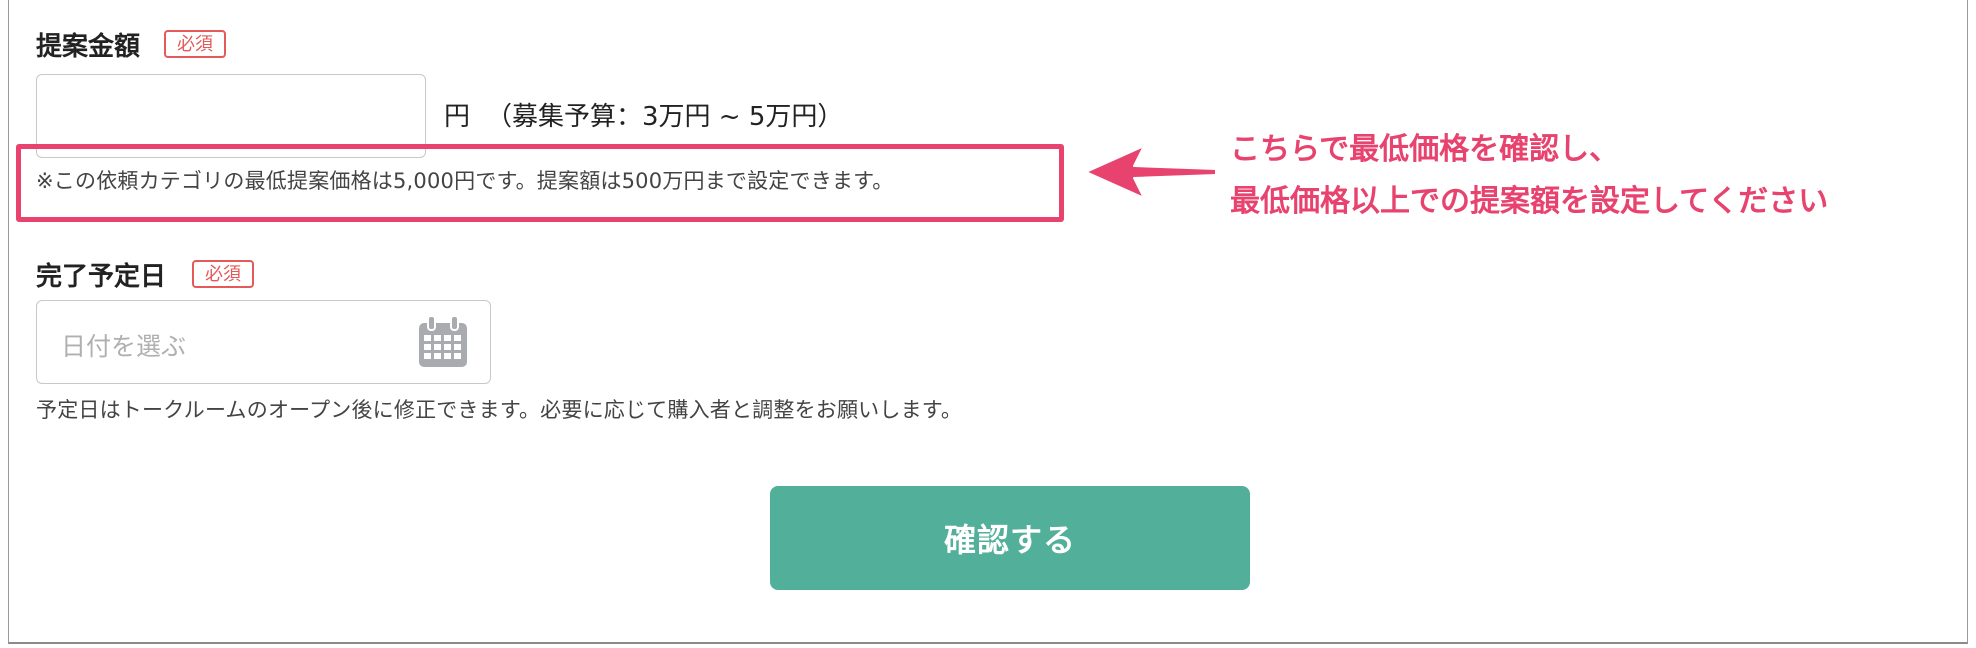 The width and height of the screenshot is (1976, 648). Describe the element at coordinates (1425, 149) in the screenshot. I see `annotation-line-1: こちらで最低価格を確認し、` at that location.